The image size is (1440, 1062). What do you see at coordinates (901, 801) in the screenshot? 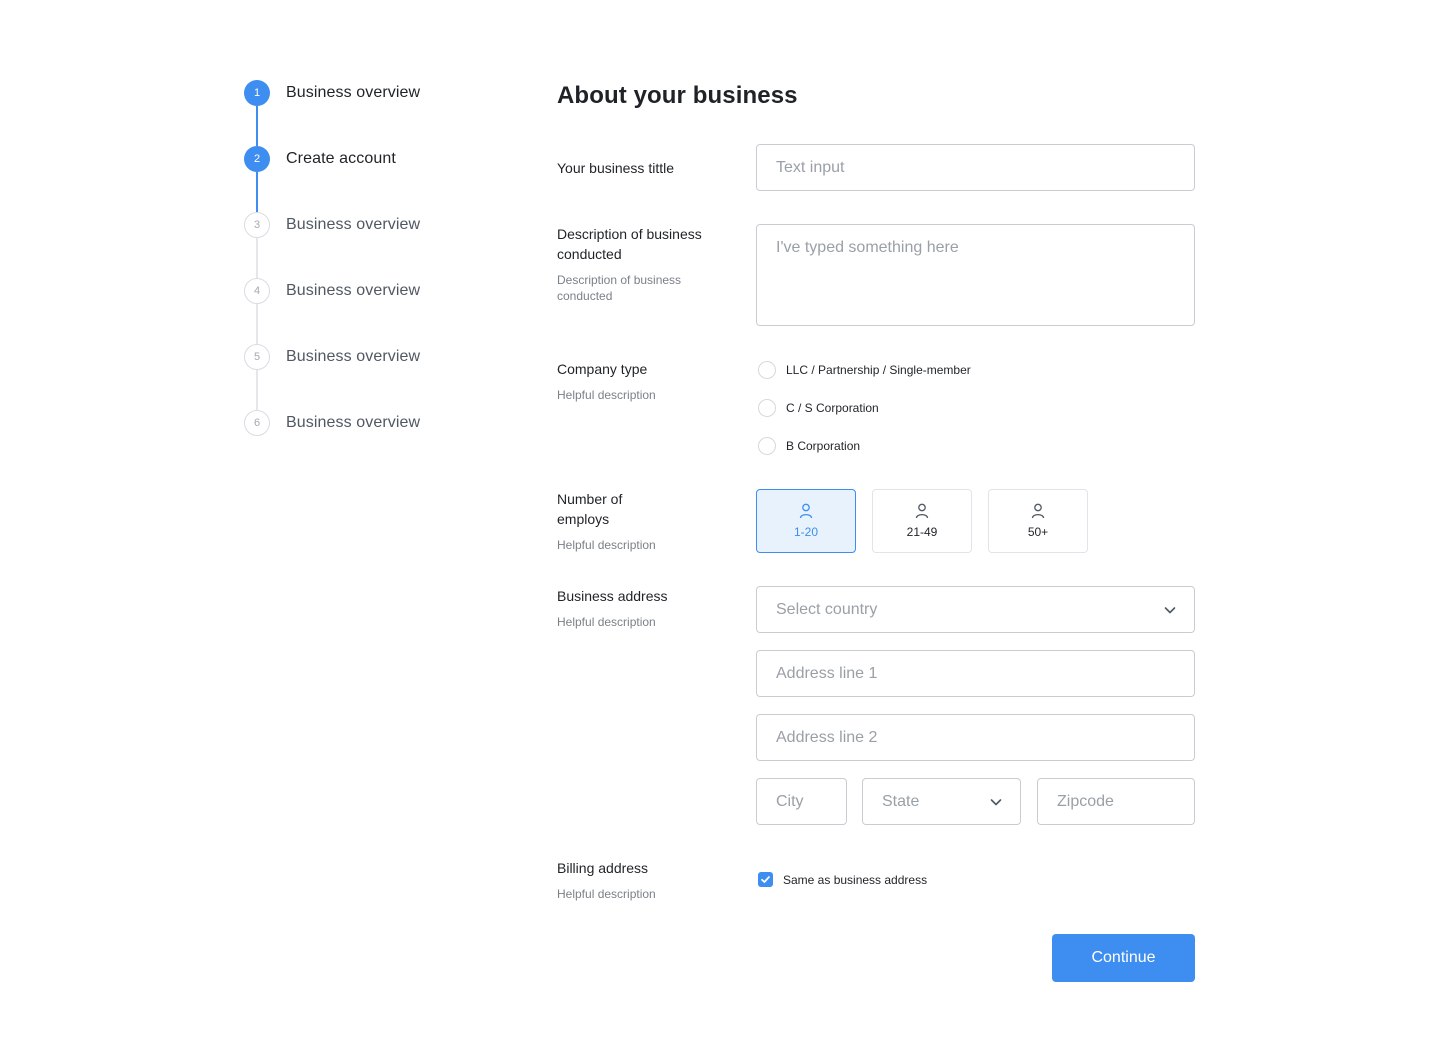
I see `state-placeholder: State` at bounding box center [901, 801].